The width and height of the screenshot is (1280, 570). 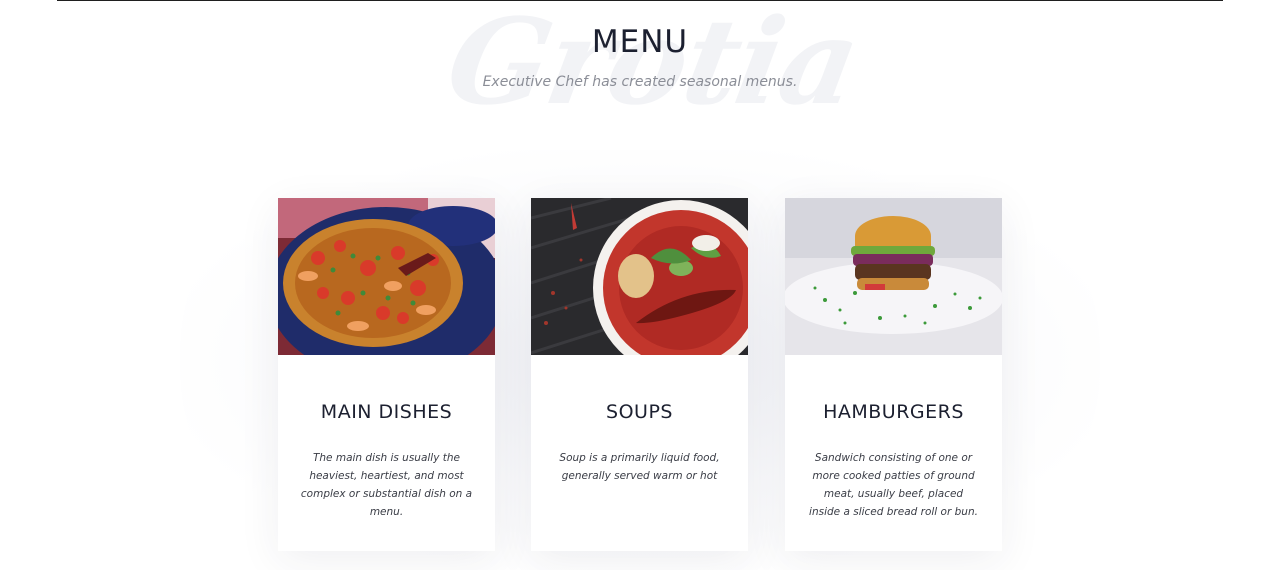 What do you see at coordinates (639, 276) in the screenshot?
I see `soup-bowl-image` at bounding box center [639, 276].